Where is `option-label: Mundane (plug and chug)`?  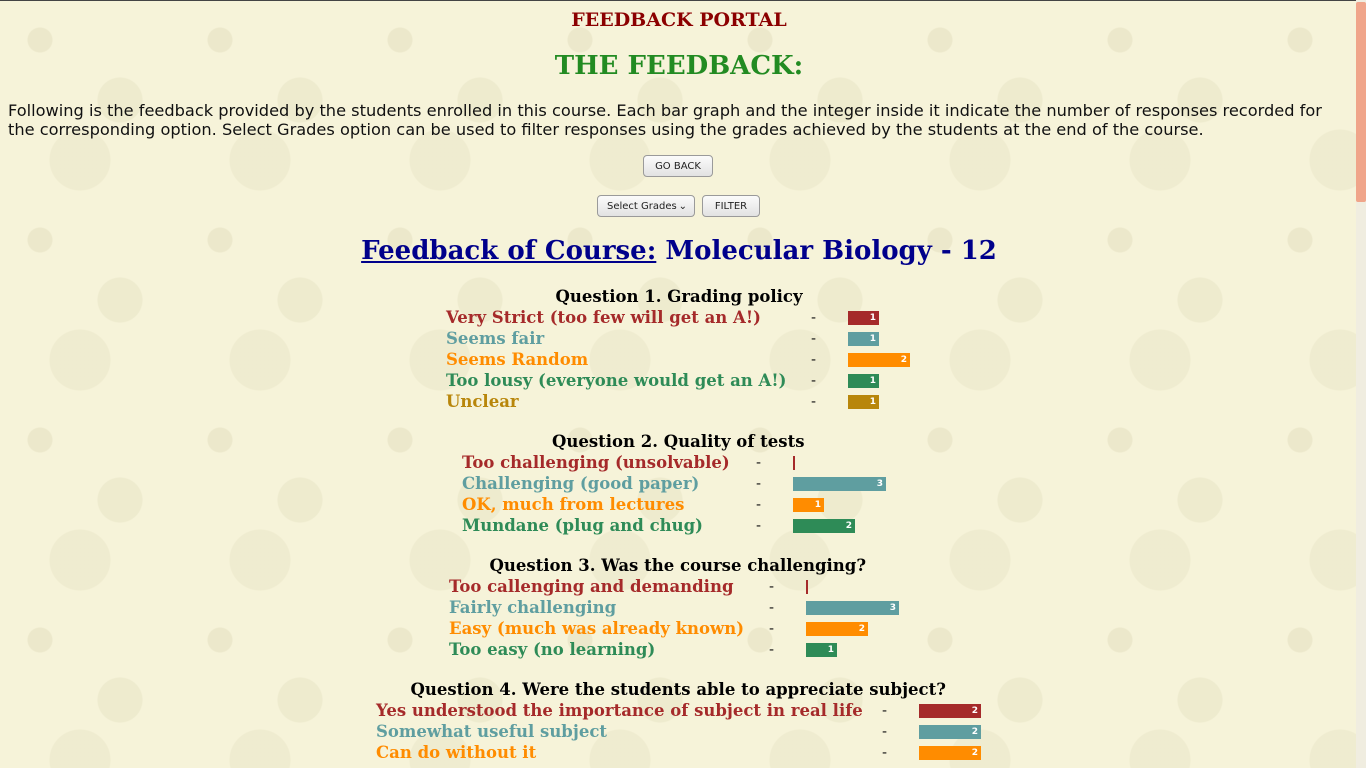 option-label: Mundane (plug and chug) is located at coordinates (582, 525).